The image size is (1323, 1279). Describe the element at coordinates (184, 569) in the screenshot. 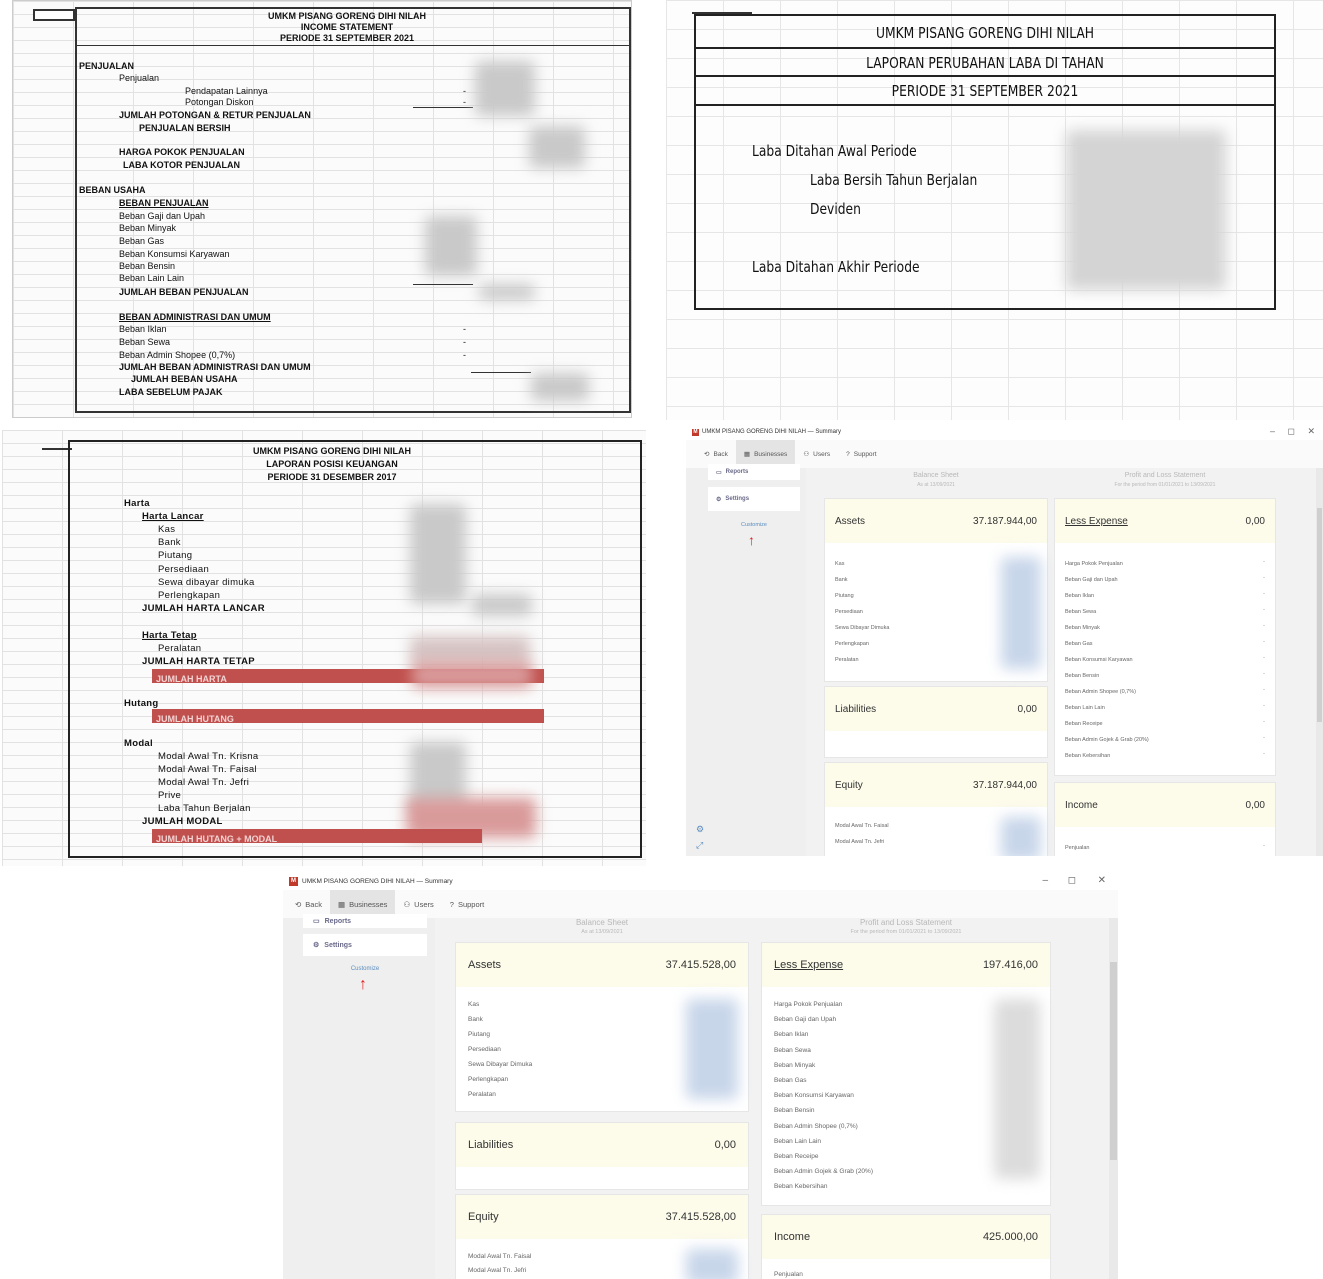

I see `row-harta: Persediaan` at that location.